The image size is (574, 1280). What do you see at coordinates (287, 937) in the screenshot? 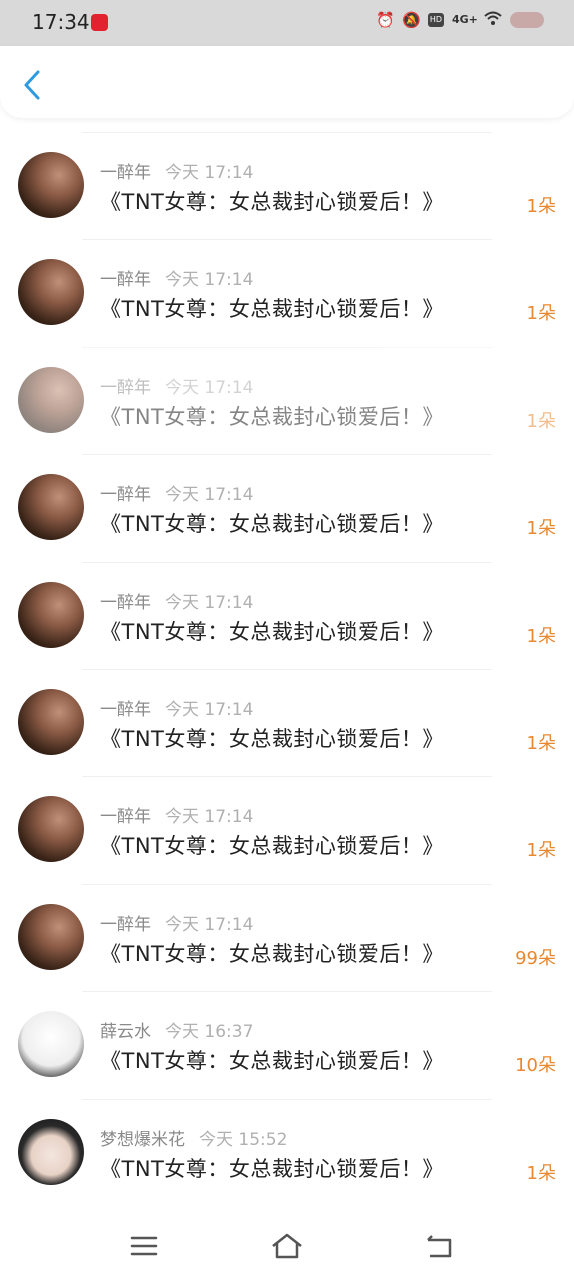
I see `list-item: 一醉年 今天 17:14 《TNT女尊：女总裁封心锁爱后！》 99朵` at bounding box center [287, 937].